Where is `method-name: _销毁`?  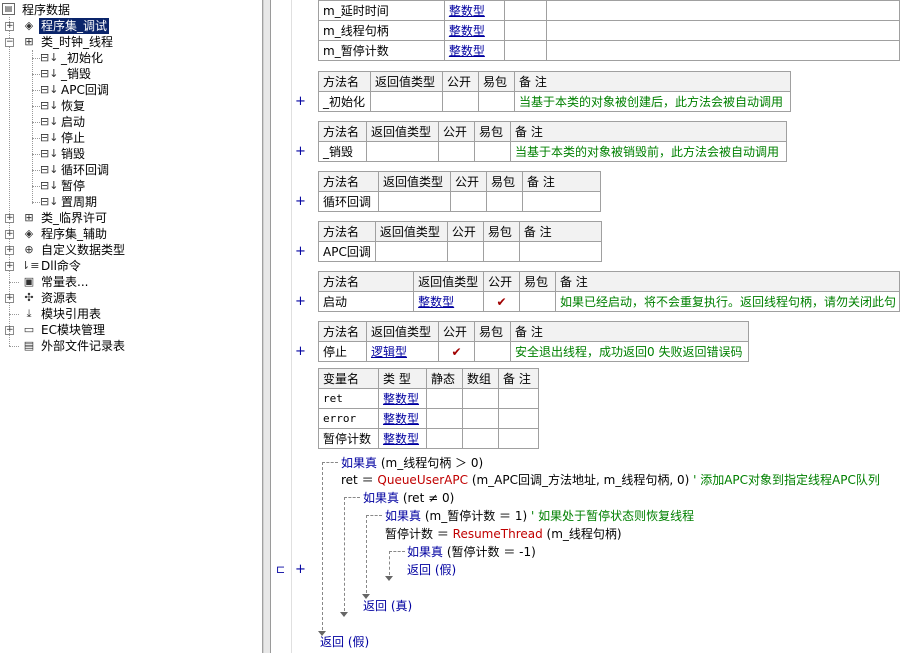 method-name: _销毁 is located at coordinates (342, 151).